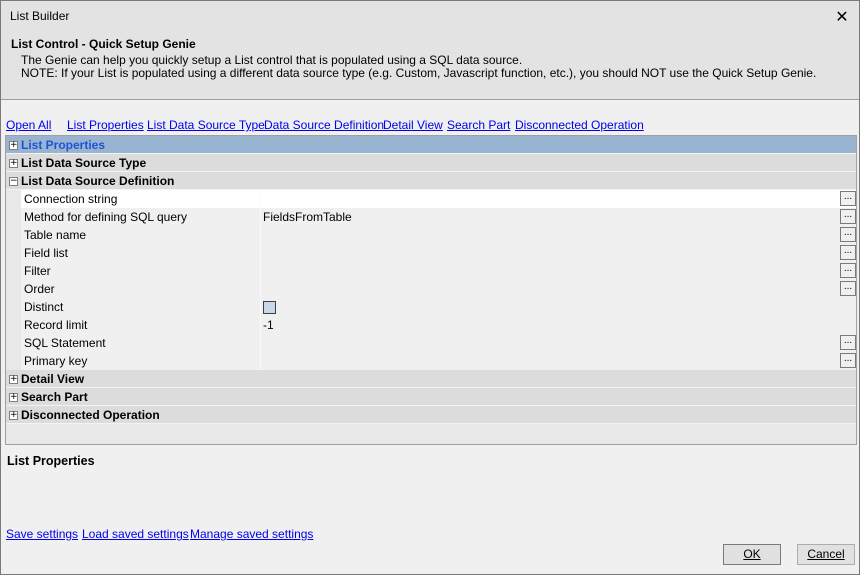 The image size is (860, 575). What do you see at coordinates (141, 217) in the screenshot?
I see `property-name: Method for defining SQL query` at bounding box center [141, 217].